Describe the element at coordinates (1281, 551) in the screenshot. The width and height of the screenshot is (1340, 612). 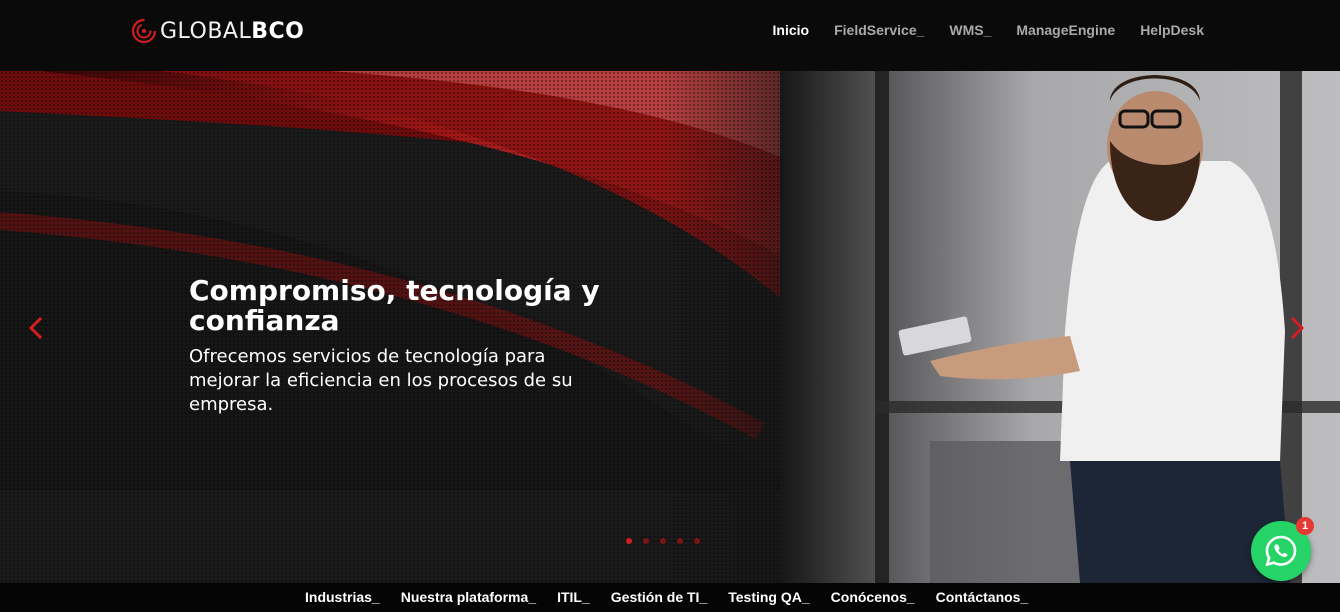
I see `whatsapp-icon` at that location.